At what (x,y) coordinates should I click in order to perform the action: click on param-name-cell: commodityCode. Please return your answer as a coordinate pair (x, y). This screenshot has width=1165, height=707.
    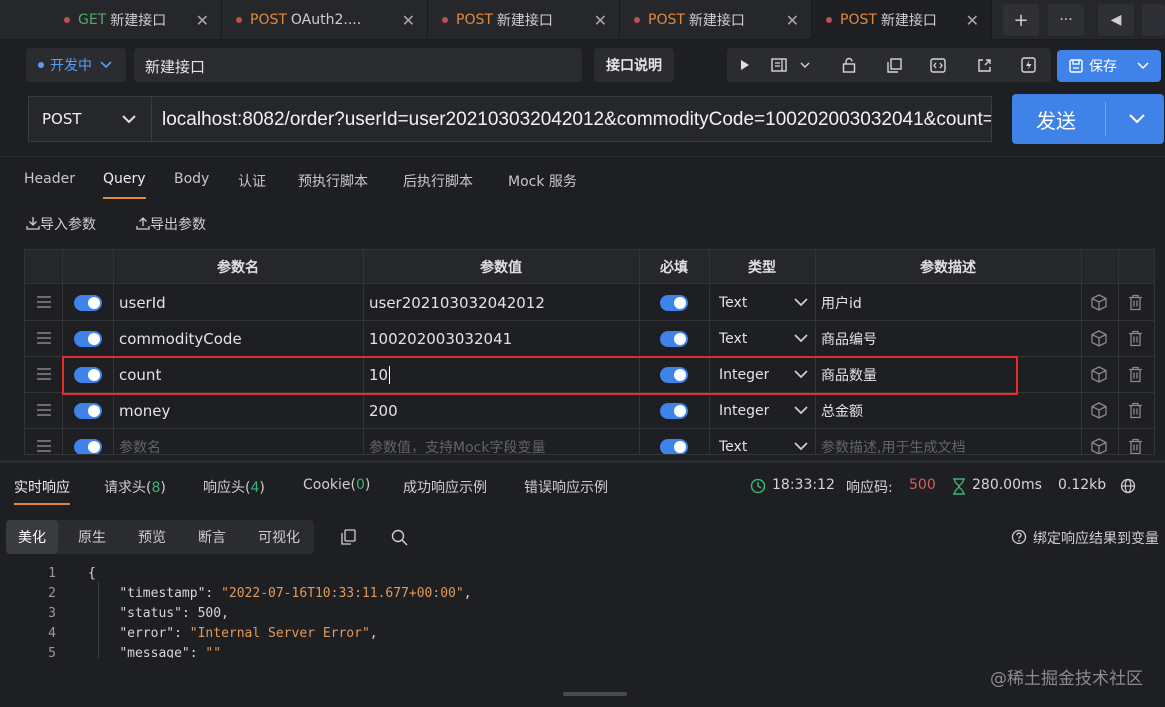
    Looking at the image, I should click on (180, 339).